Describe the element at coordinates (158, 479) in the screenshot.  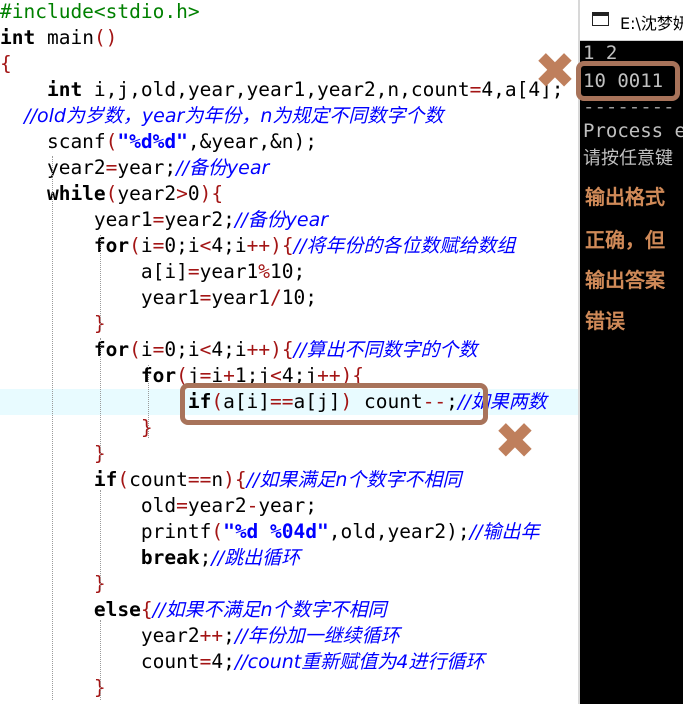
I see `code-token: count` at that location.